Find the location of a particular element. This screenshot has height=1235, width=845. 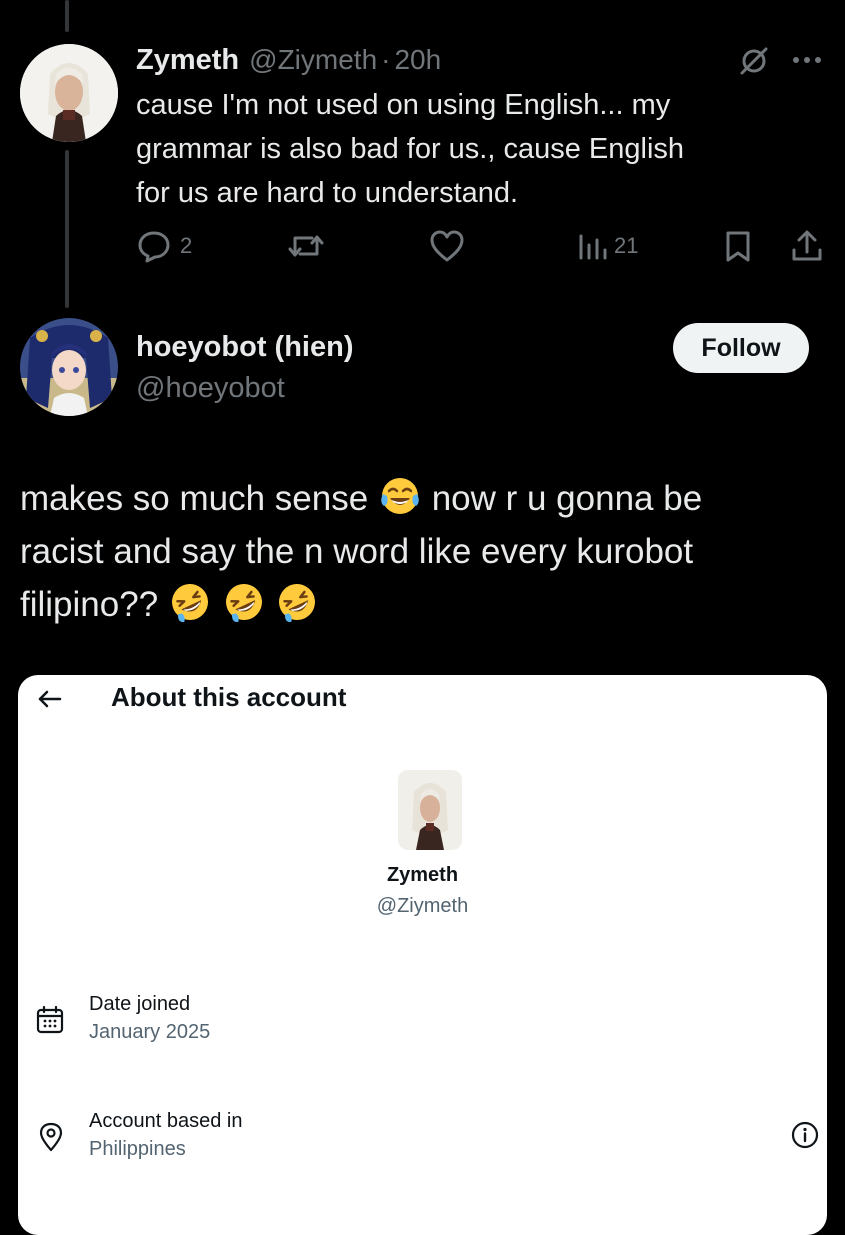

reply-button: 2 is located at coordinates (164, 246).